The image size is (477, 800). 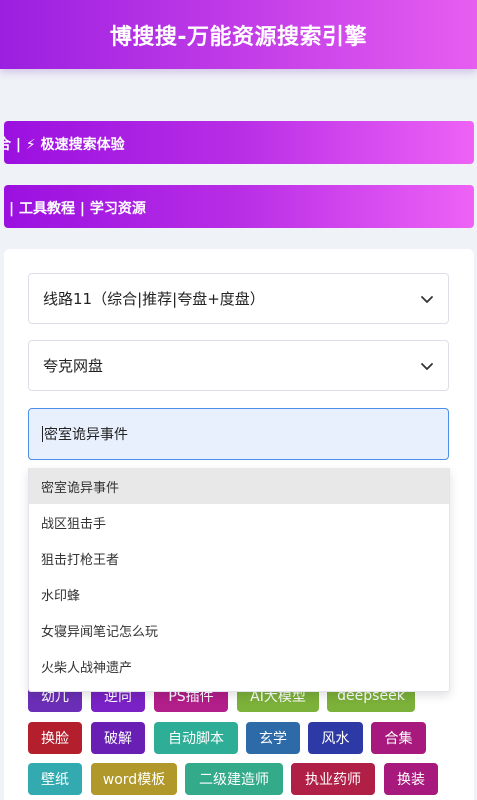 I want to click on tag-label: 风水, so click(x=335, y=739).